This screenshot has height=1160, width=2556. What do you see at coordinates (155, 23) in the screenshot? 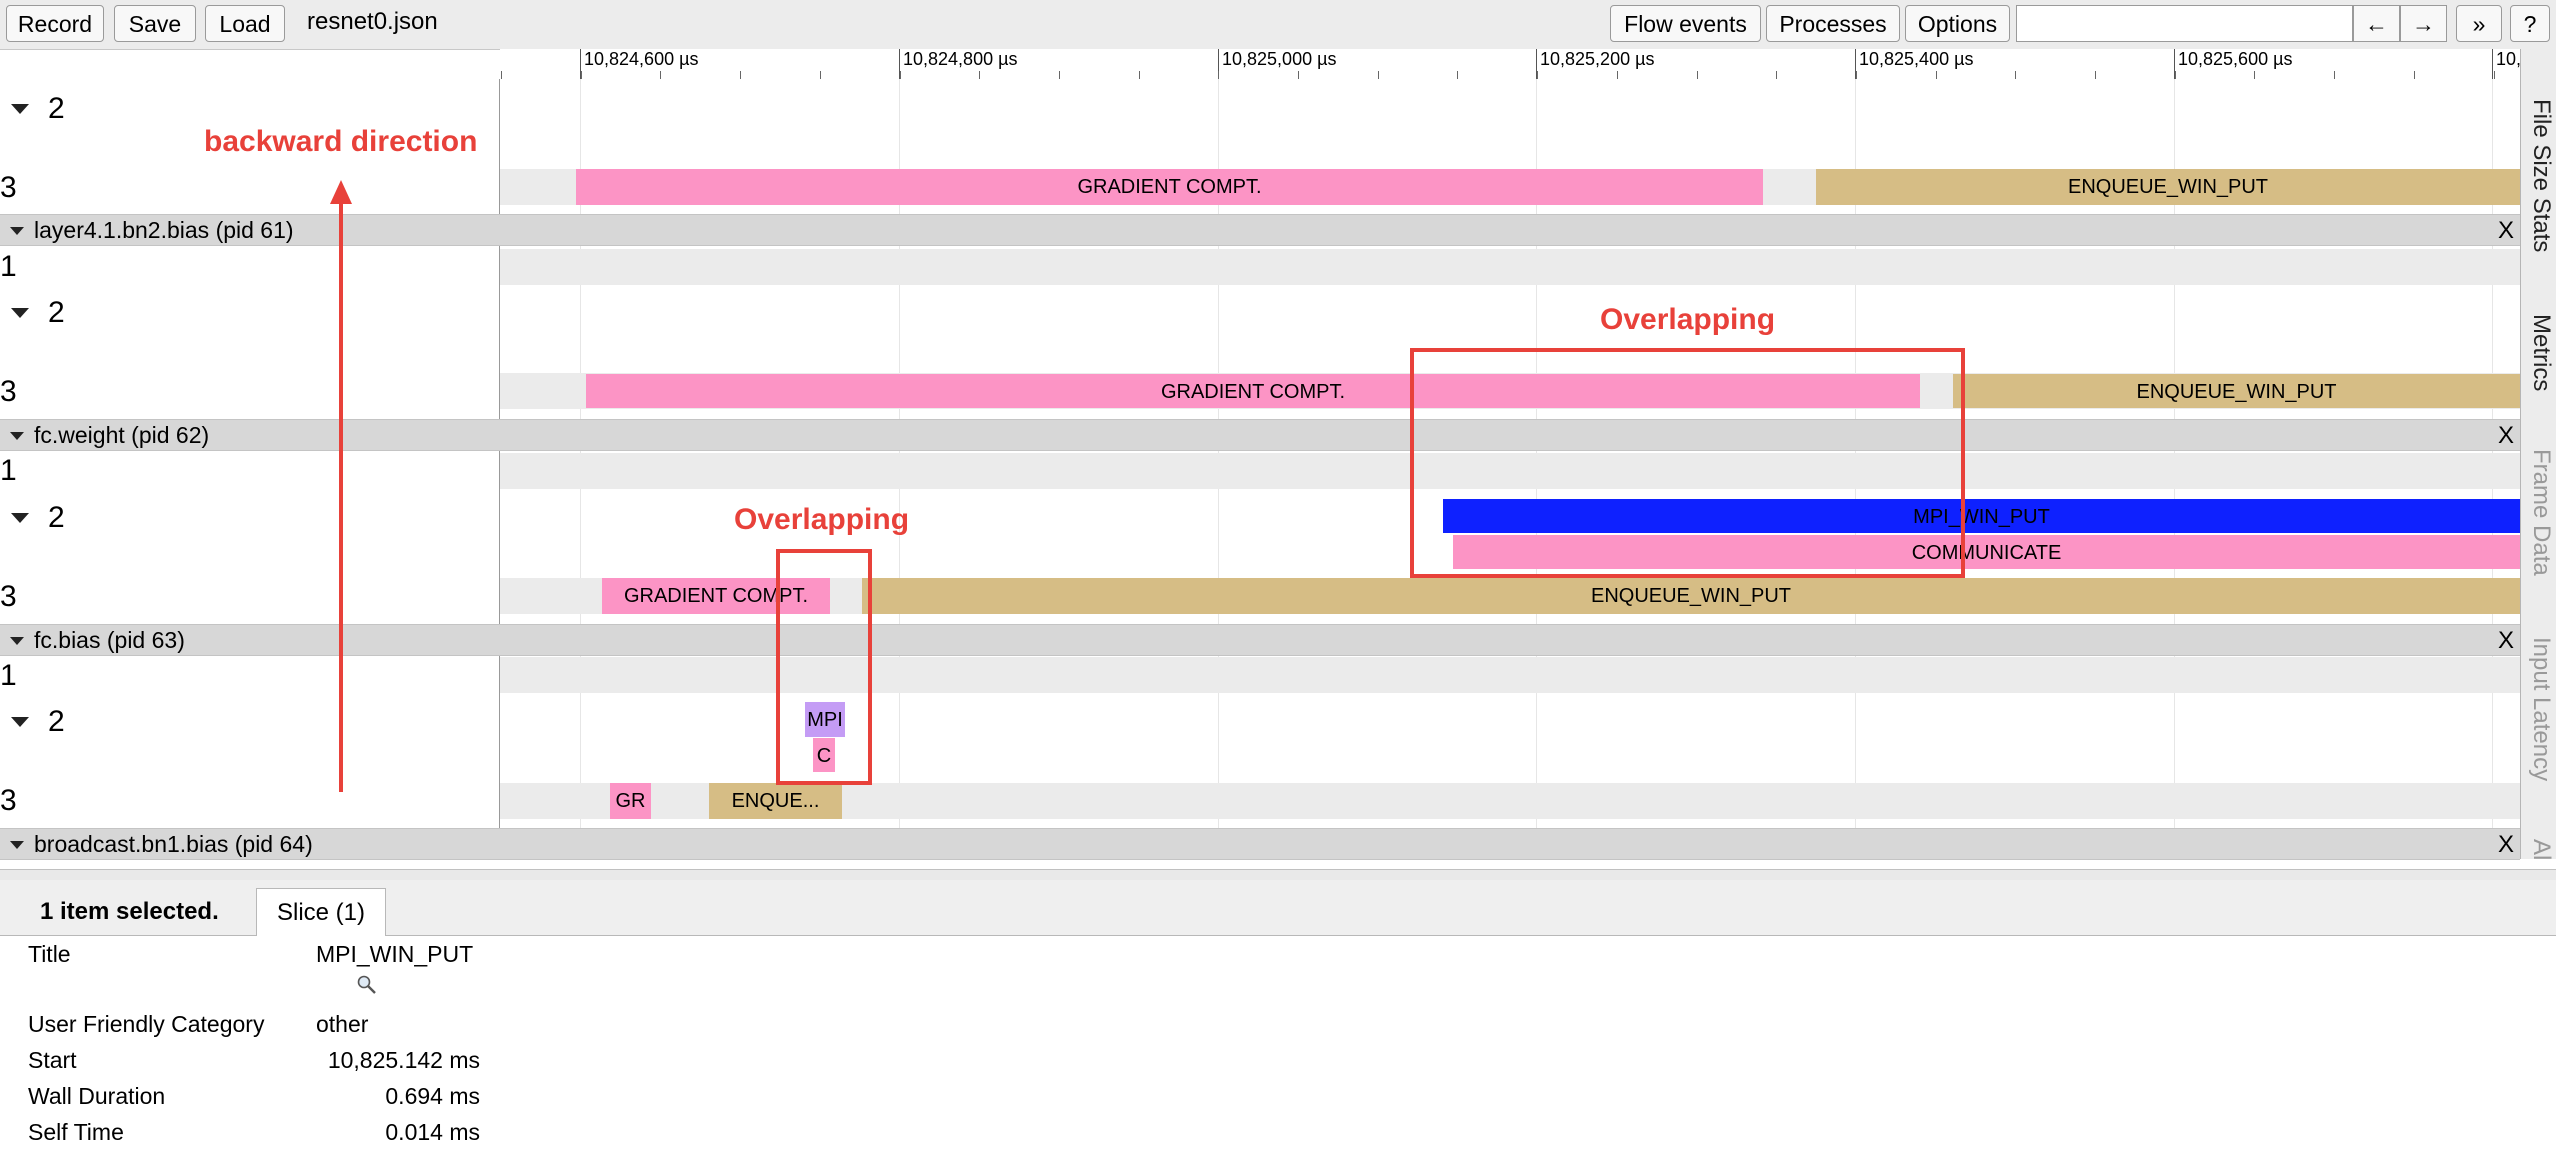
I see `save-button: Save` at bounding box center [155, 23].